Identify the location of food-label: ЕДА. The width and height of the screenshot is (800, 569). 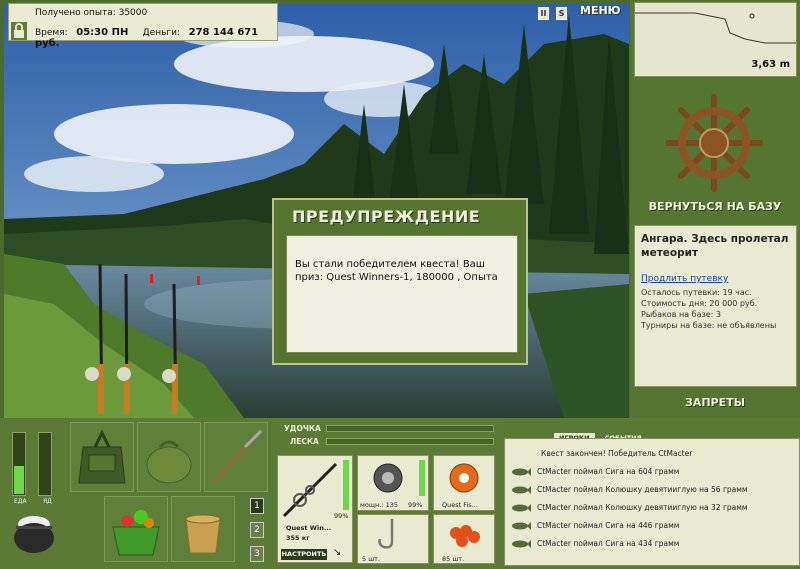
(20, 501).